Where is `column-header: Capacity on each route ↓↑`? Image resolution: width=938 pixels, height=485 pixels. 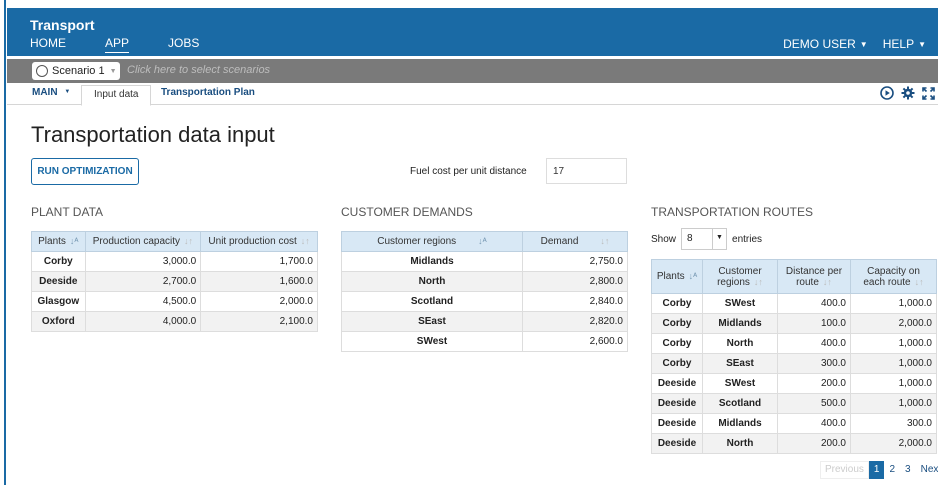 column-header: Capacity on each route ↓↑ is located at coordinates (893, 276).